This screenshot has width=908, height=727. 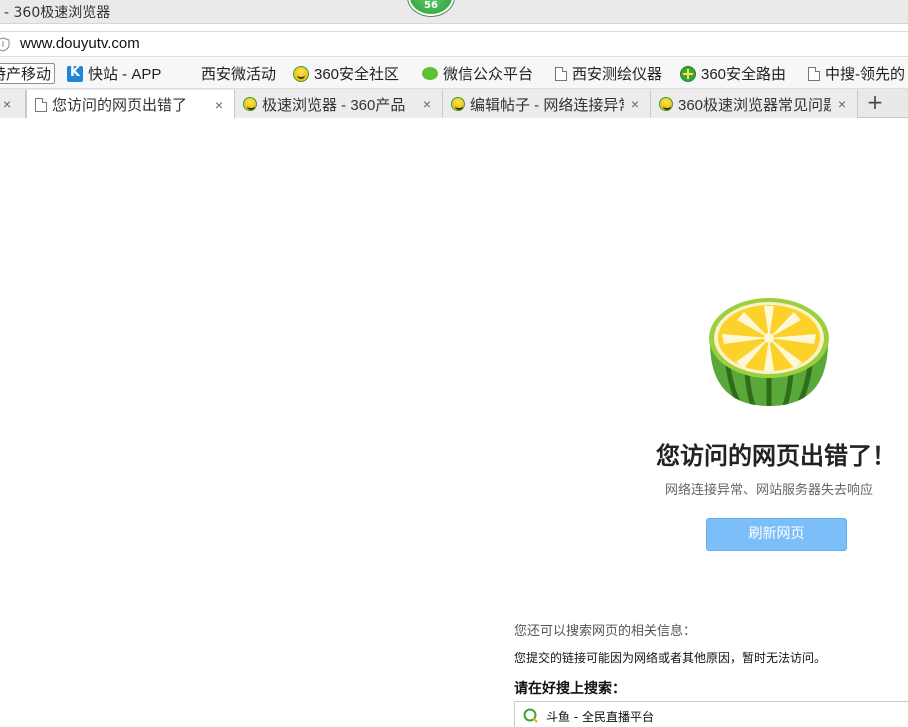 I want to click on bookmark-item: 西安测绘仪器, so click(x=608, y=73).